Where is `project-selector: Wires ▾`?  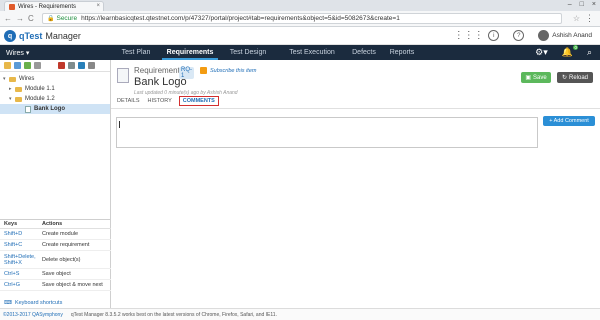 project-selector: Wires ▾ is located at coordinates (17, 53).